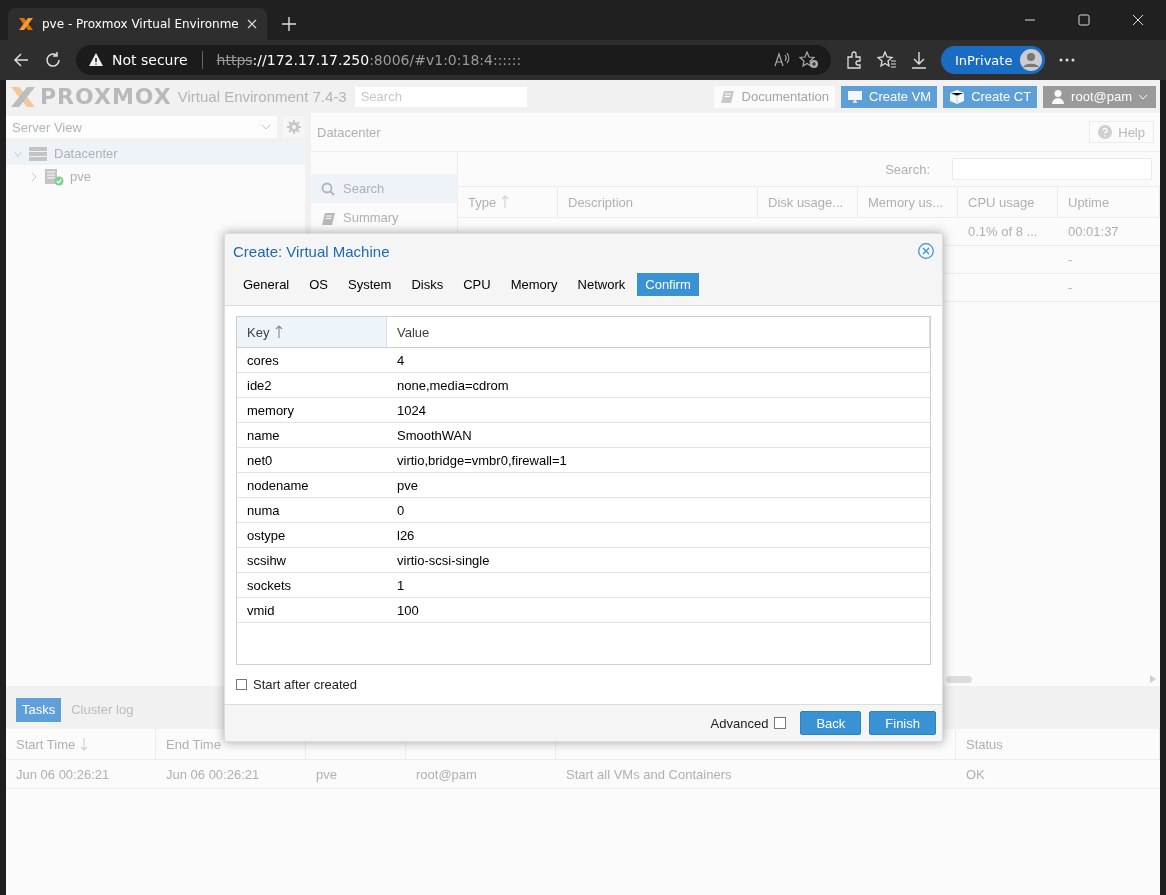 The width and height of the screenshot is (1166, 895). I want to click on table-cell-text: 1, so click(401, 585).